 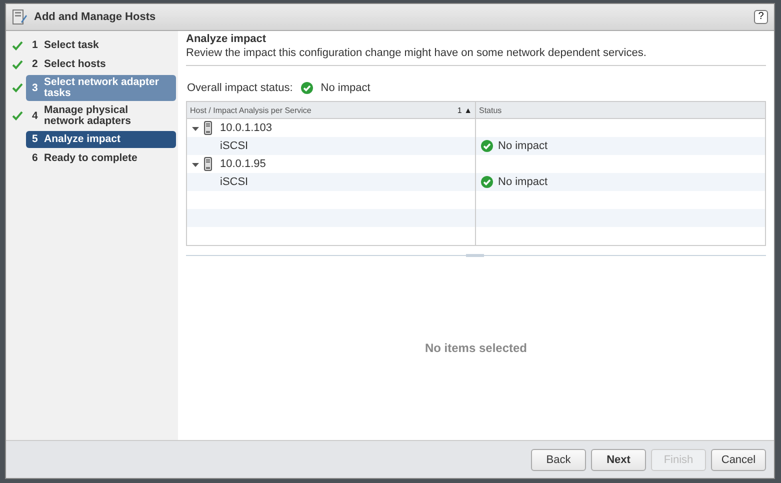 I want to click on wizard-step: 6 Ready to complete, so click(x=101, y=158).